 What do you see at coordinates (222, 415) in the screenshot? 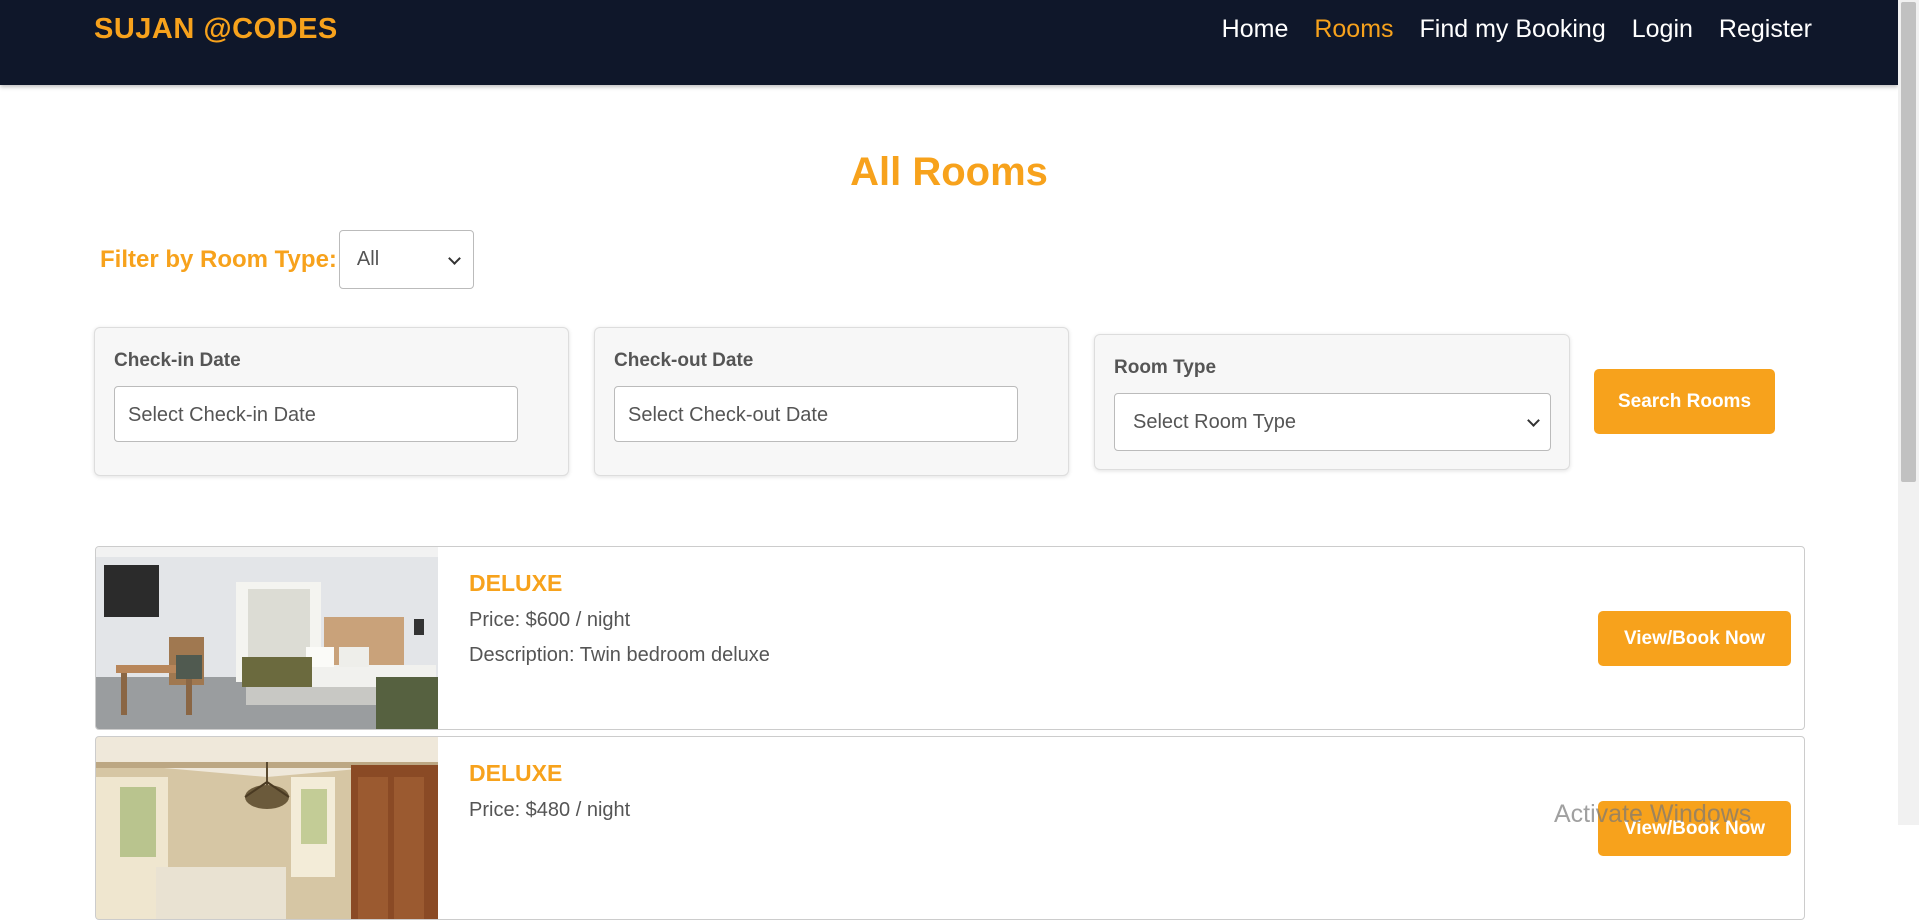
I see `checkin-placeholder: Select Check-in Date` at bounding box center [222, 415].